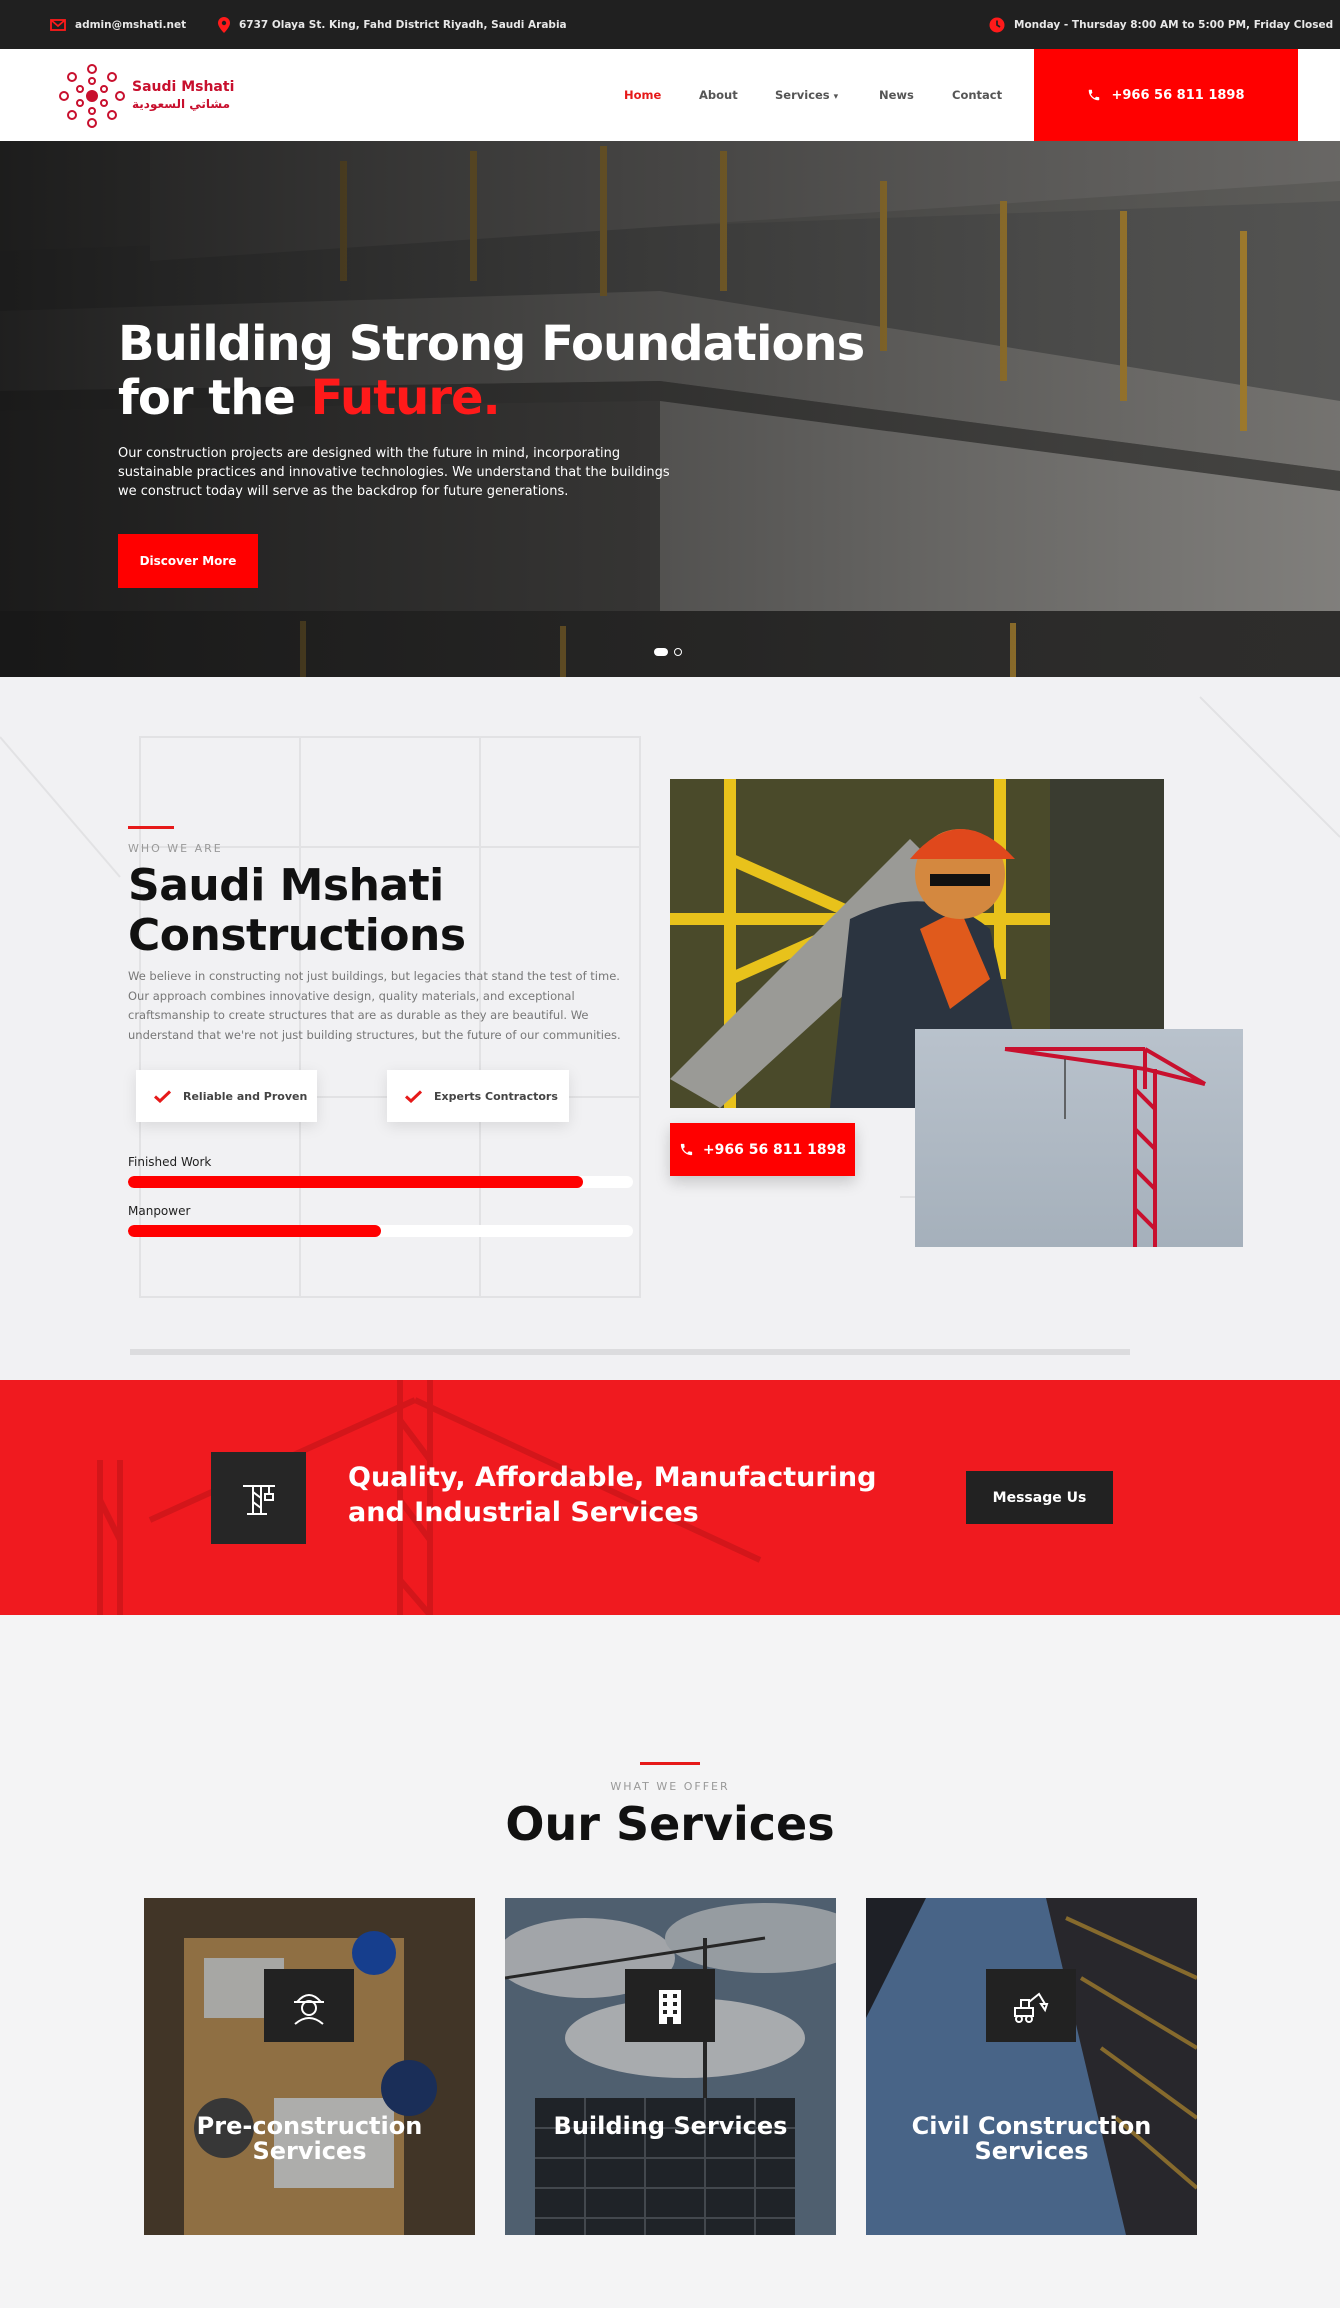  I want to click on service-card-title: Building Services, so click(670, 2126).